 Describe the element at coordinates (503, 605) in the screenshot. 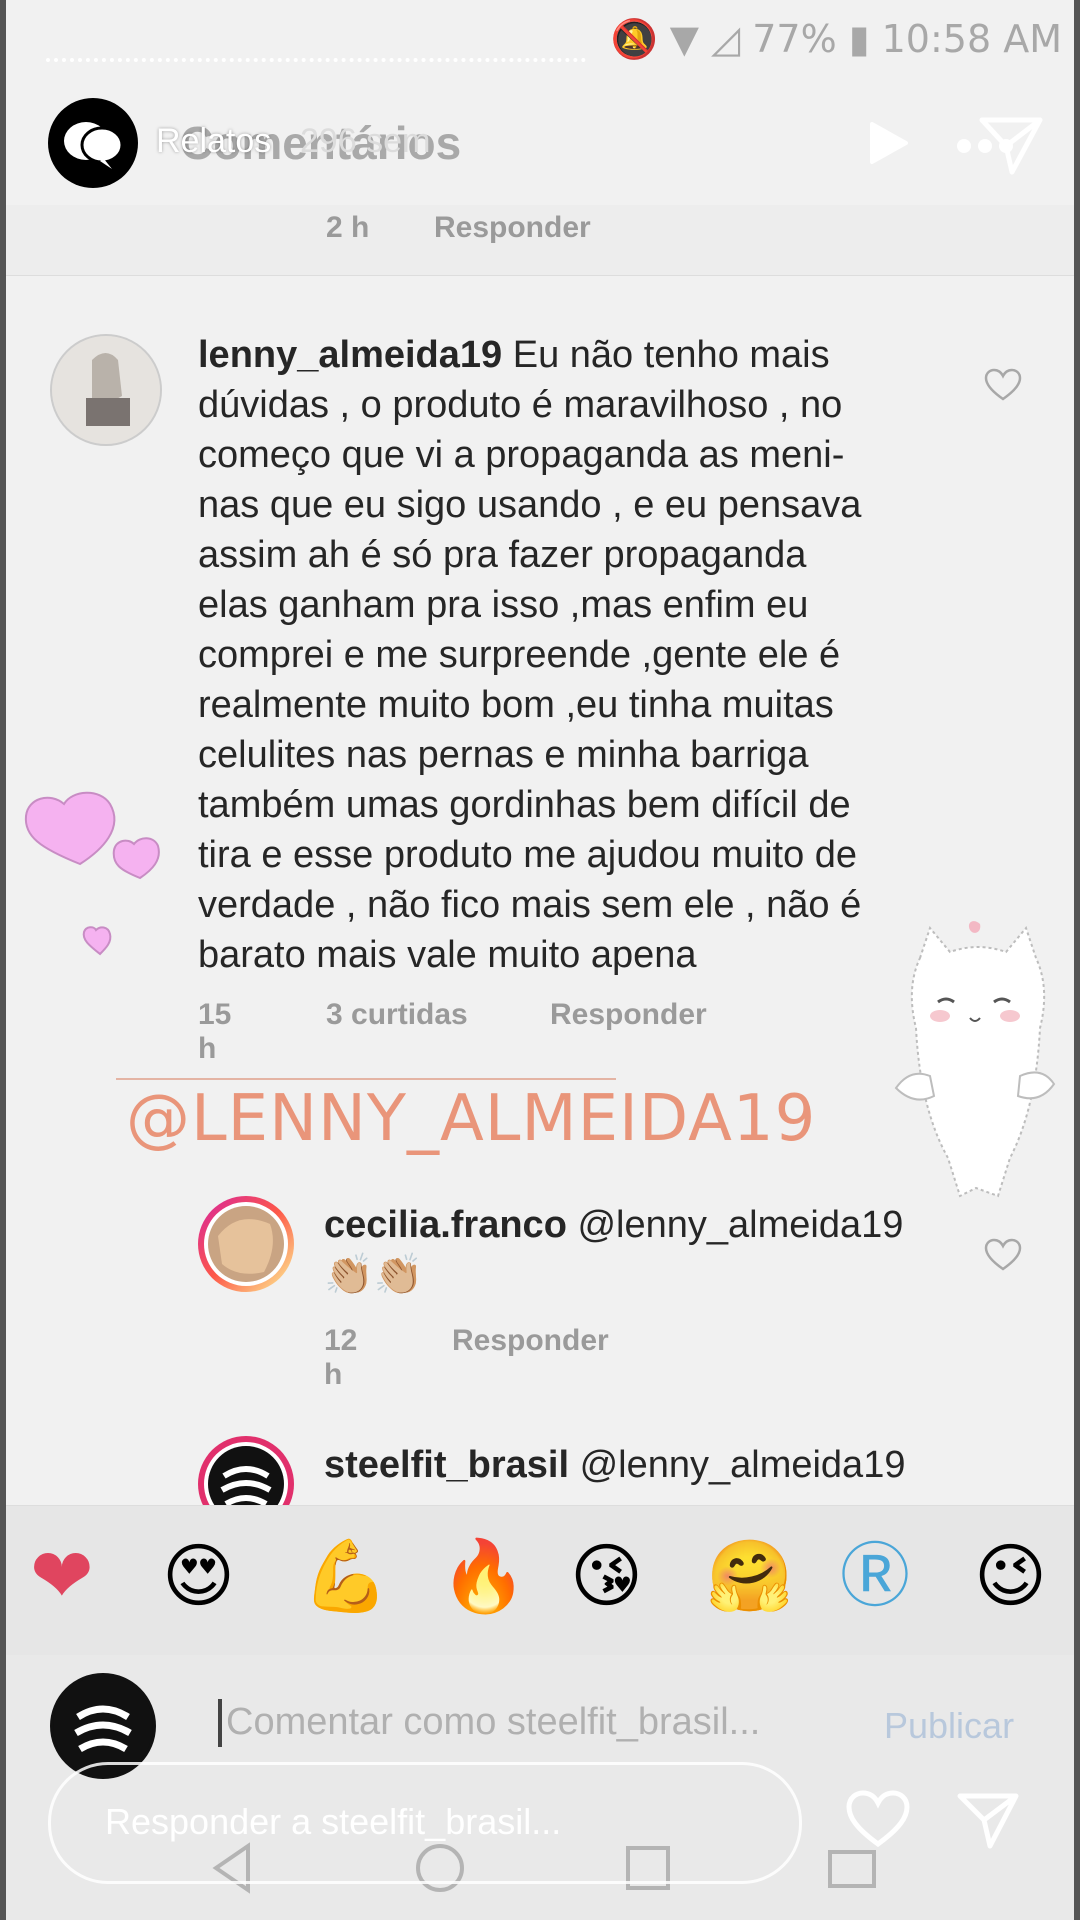

I see `comment-line: elas ganham pra isso ,mas enfim eu` at that location.